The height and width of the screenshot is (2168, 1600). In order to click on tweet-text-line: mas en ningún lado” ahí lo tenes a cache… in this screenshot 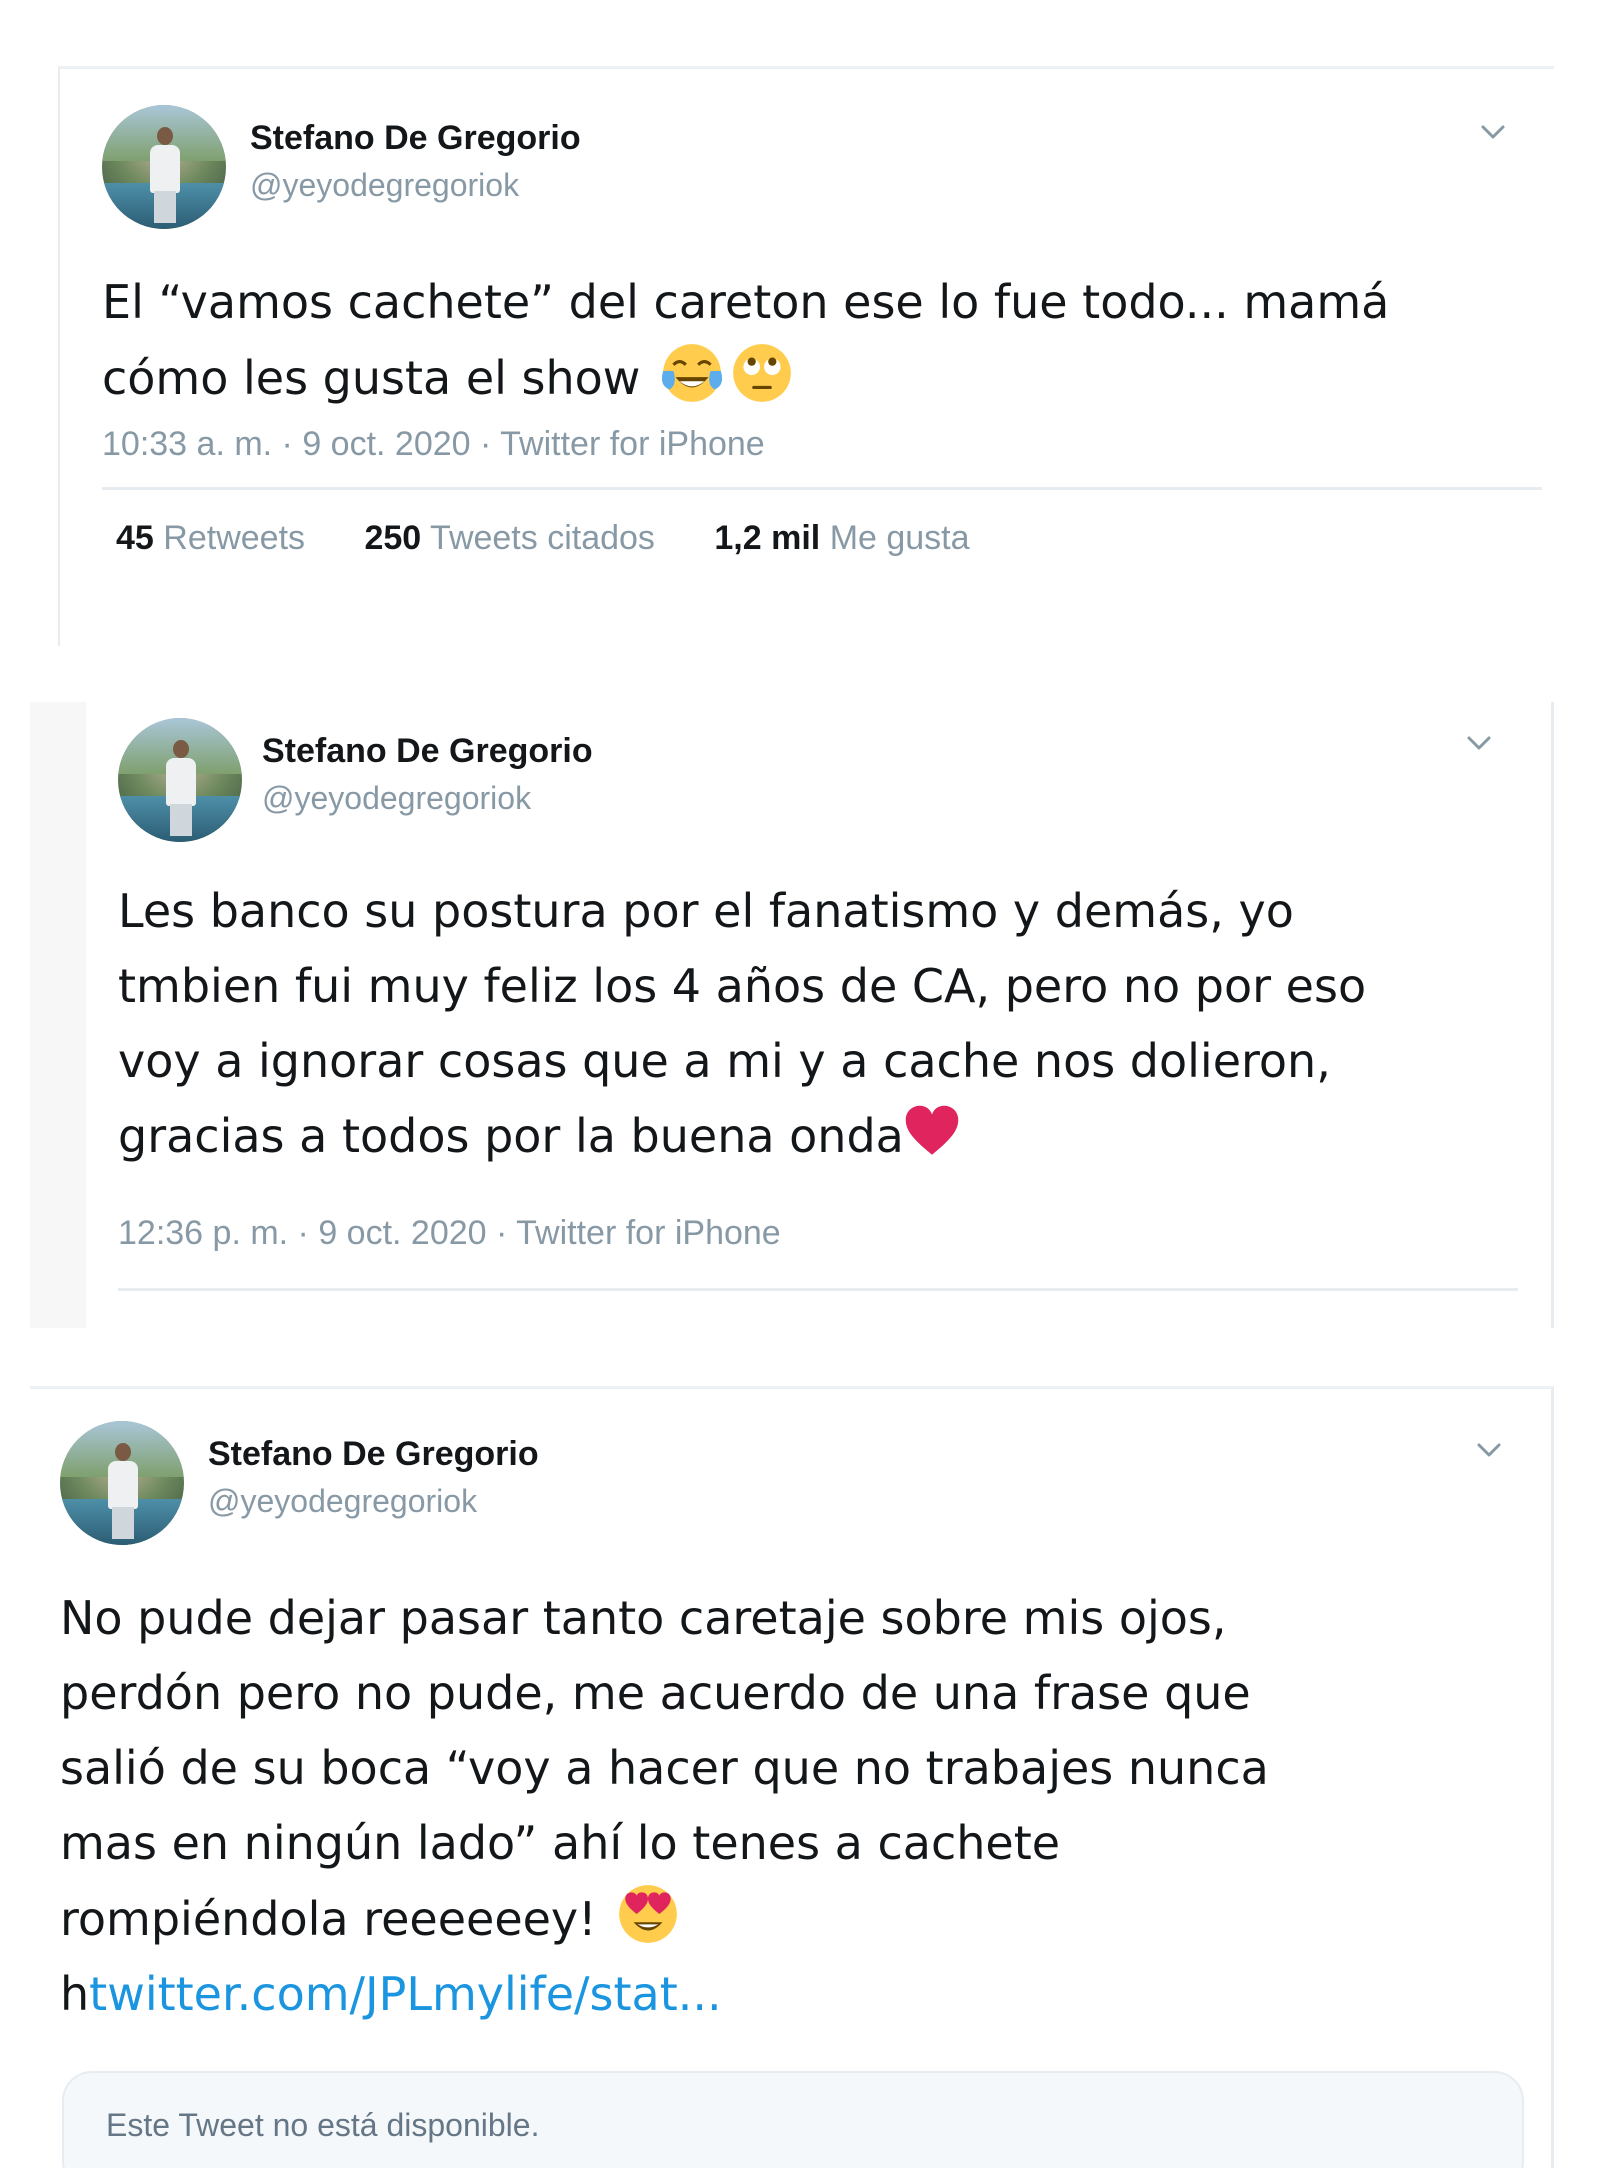, I will do `click(560, 1843)`.